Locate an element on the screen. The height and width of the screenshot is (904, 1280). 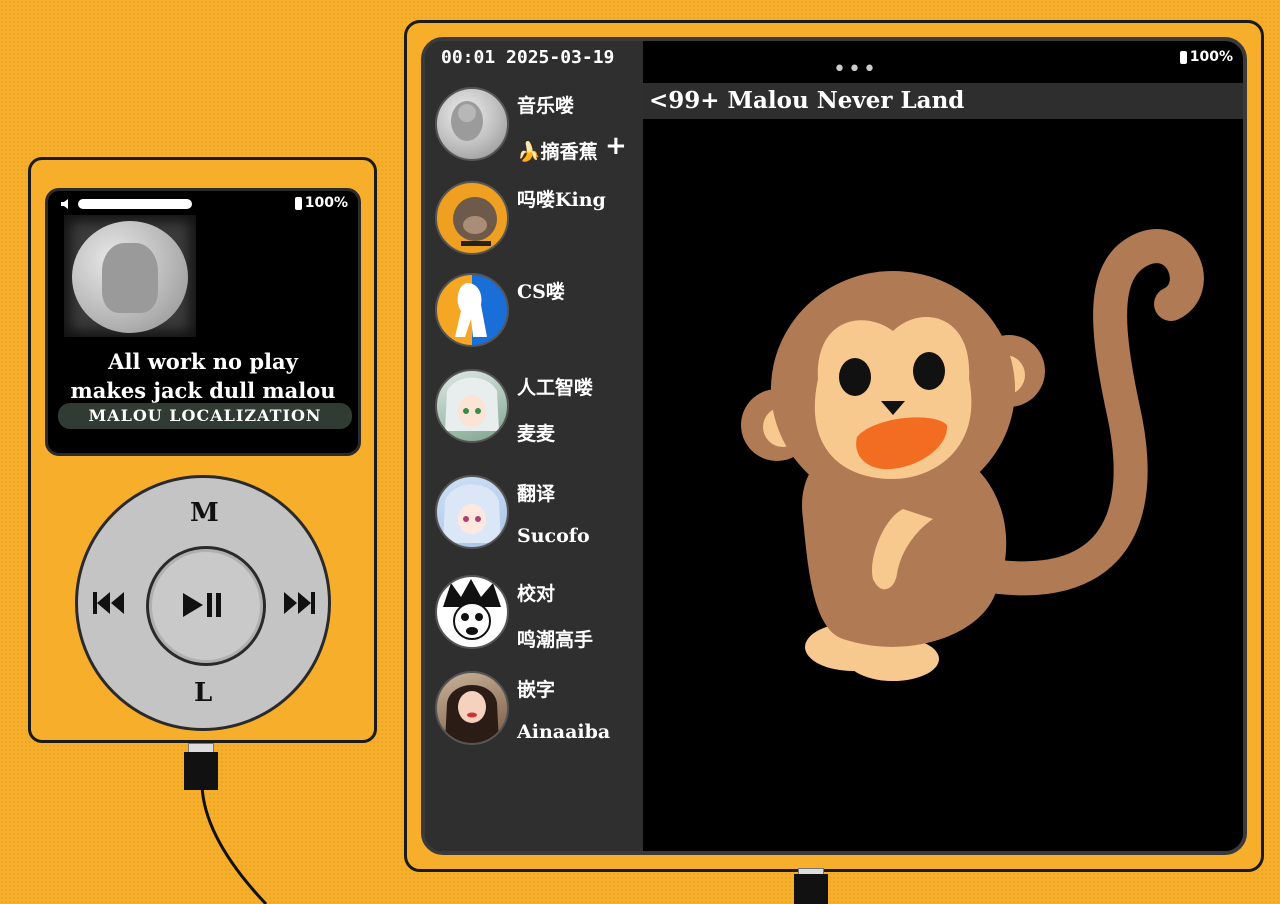
chat-subtitle: Ainaaiba is located at coordinates (564, 732).